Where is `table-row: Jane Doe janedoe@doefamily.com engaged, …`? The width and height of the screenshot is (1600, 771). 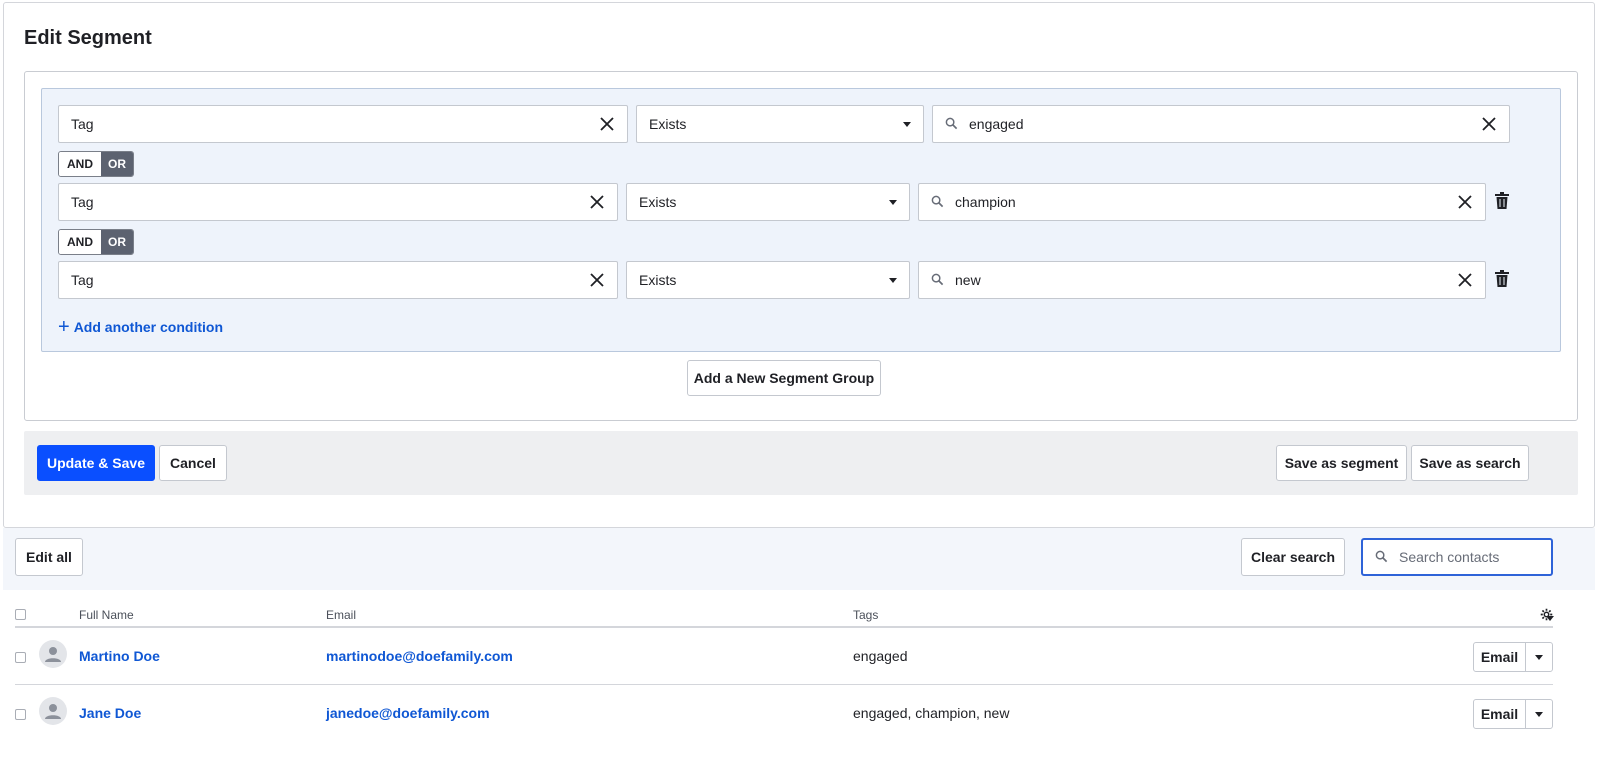
table-row: Jane Doe janedoe@doefamily.com engaged, … is located at coordinates (784, 713).